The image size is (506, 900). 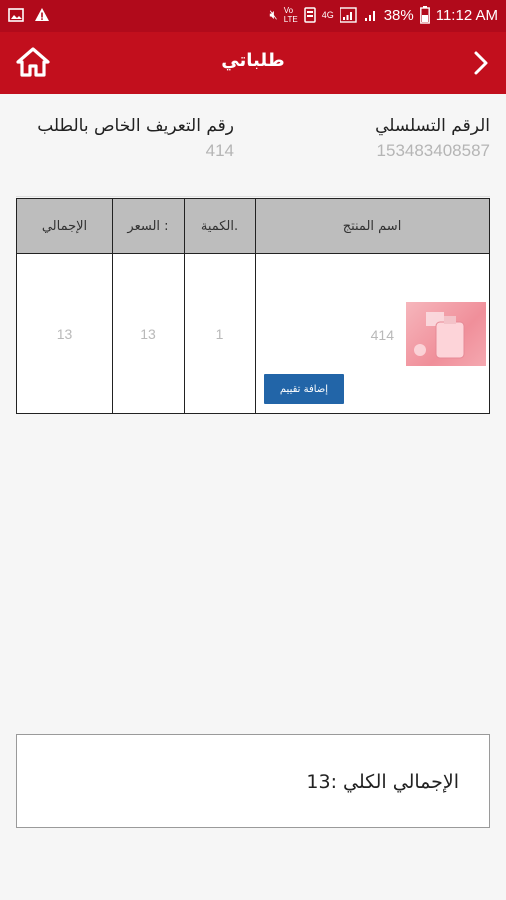 I want to click on battery-percent: 38%, so click(x=398, y=15).